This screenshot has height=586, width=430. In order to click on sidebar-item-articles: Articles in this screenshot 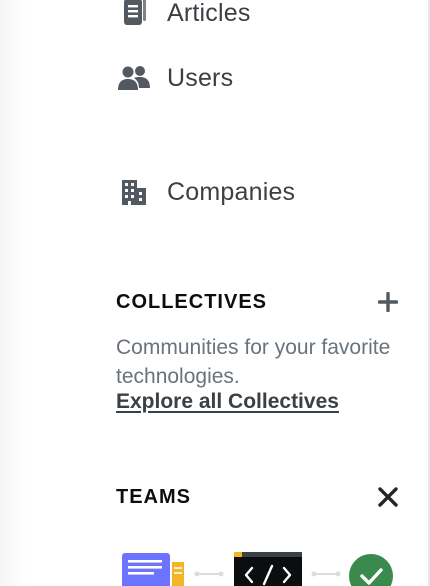, I will do `click(183, 16)`.